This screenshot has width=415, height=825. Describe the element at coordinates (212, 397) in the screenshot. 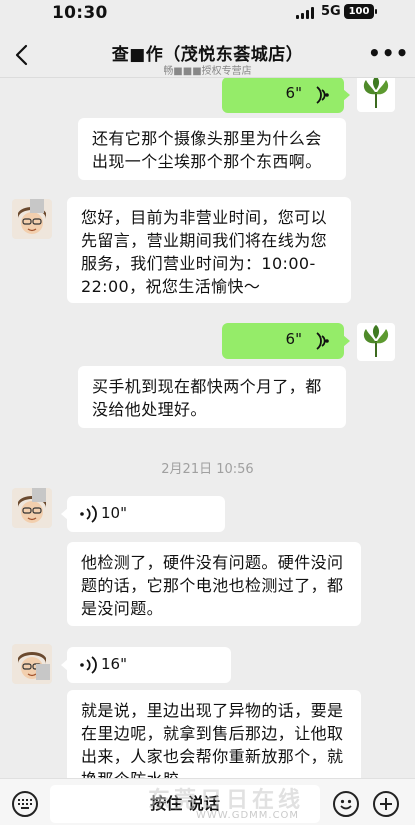

I see `message-text-sent: 买手机到现在都快两个月了，都没给他处理好。` at that location.